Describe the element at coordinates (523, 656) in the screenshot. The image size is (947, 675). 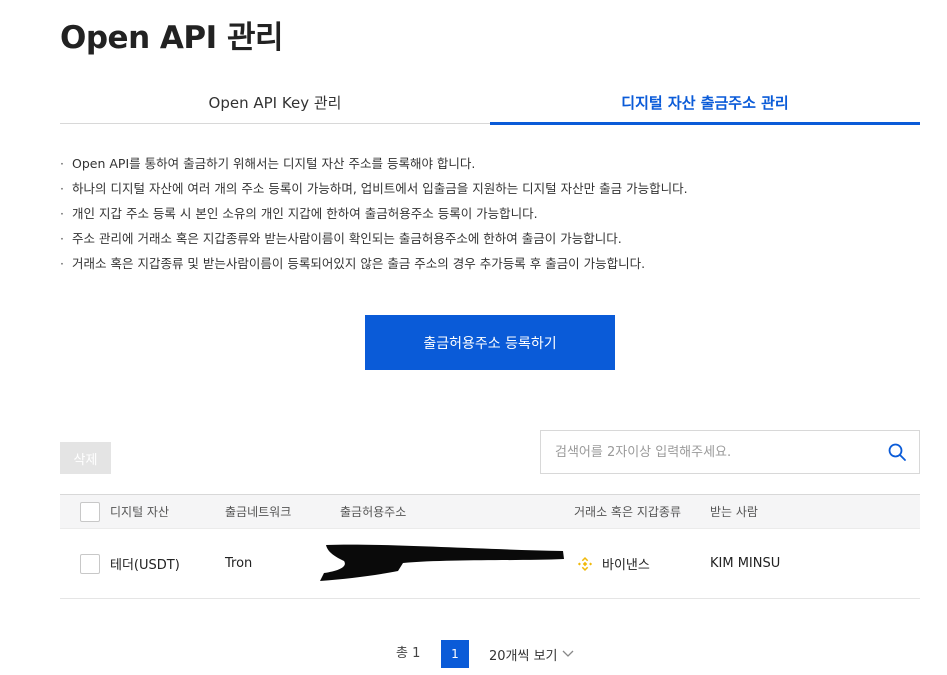
I see `per-page-label: 20개씩 보기` at that location.